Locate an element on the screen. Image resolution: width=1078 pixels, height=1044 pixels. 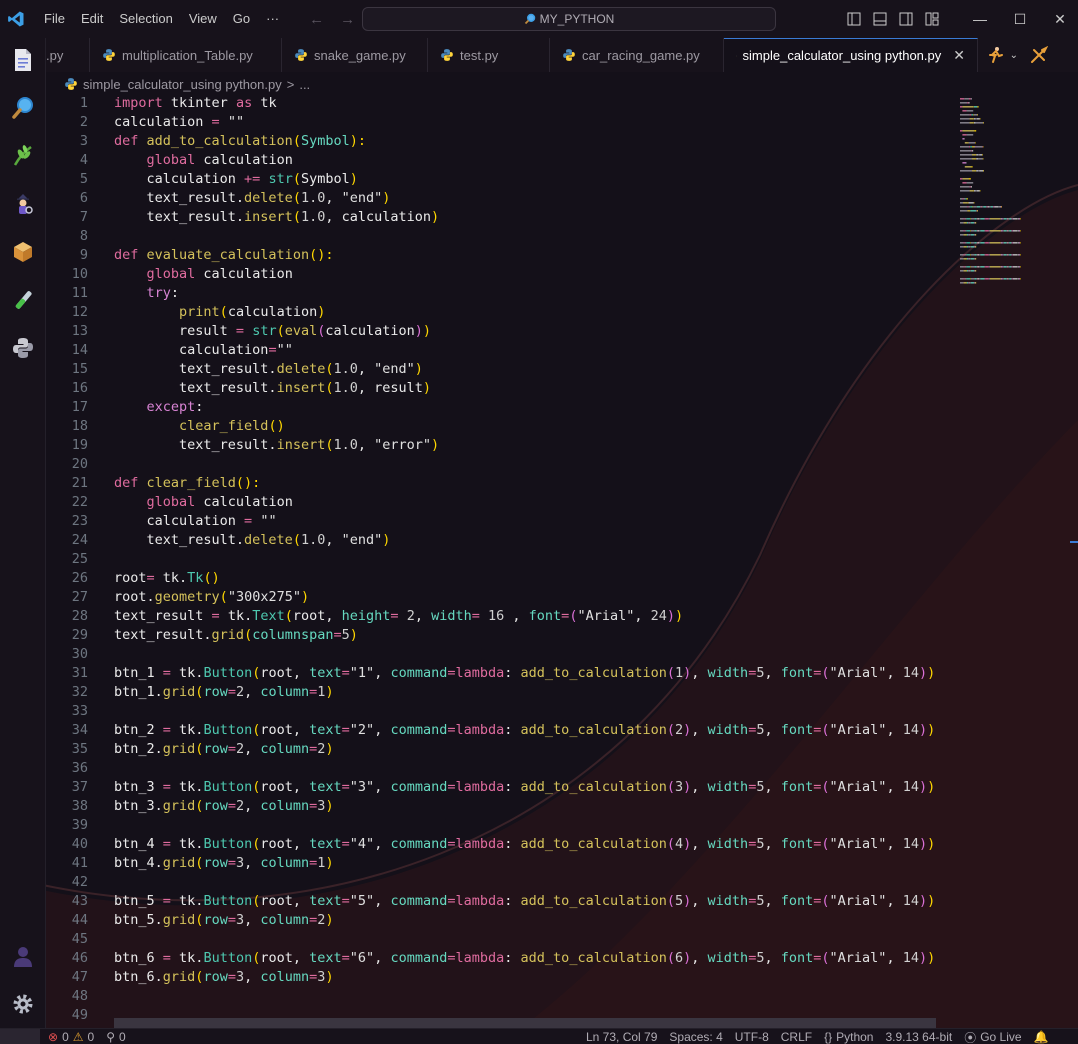
search-icon is located at coordinates (23, 108).